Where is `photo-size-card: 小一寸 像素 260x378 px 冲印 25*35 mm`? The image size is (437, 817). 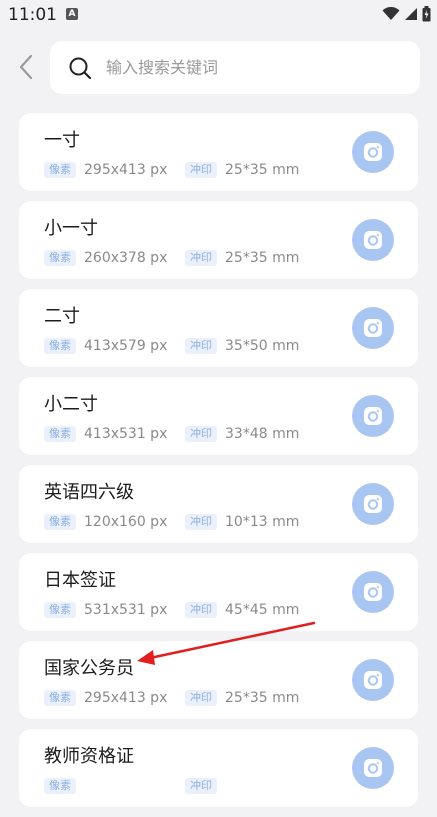
photo-size-card: 小一寸 像素 260x378 px 冲印 25*35 mm is located at coordinates (218, 240).